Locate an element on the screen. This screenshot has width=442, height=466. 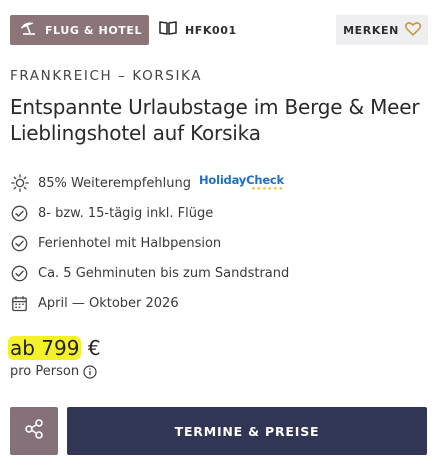
top-row: FLUG & HOTEL HFK001 MERKEN is located at coordinates (219, 30).